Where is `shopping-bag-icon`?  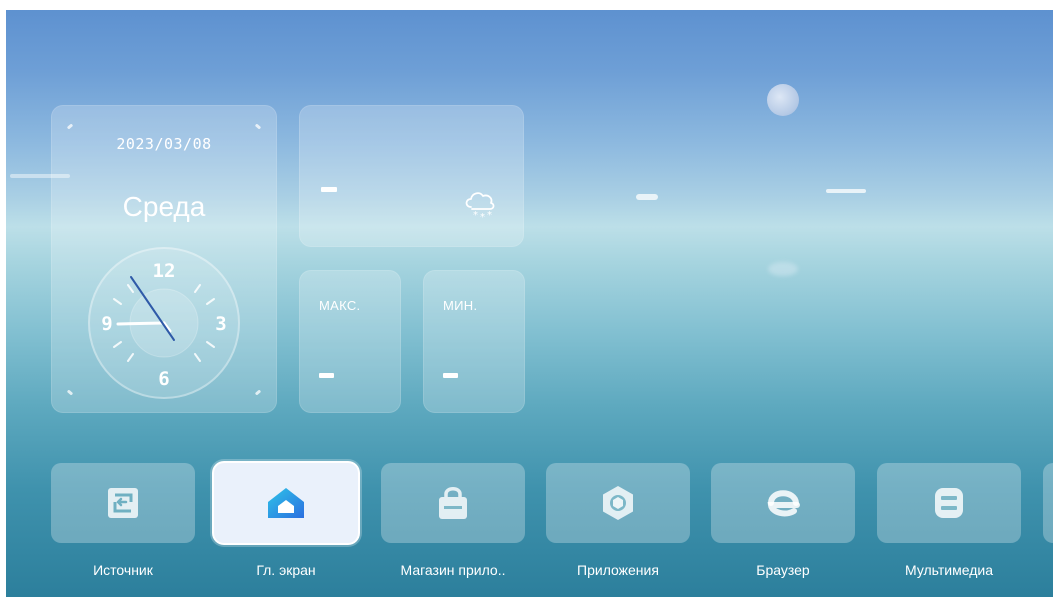
shopping-bag-icon is located at coordinates (453, 503).